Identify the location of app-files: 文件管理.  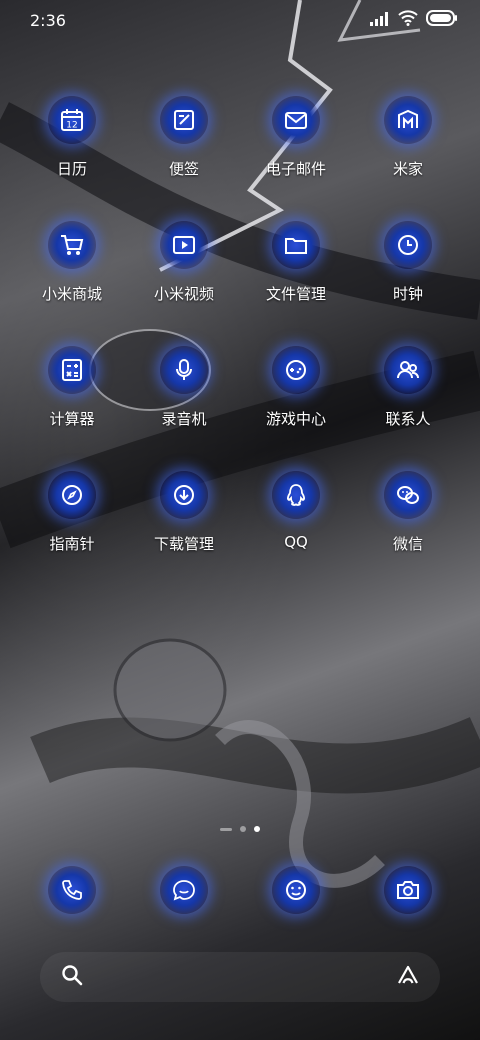
(296, 265).